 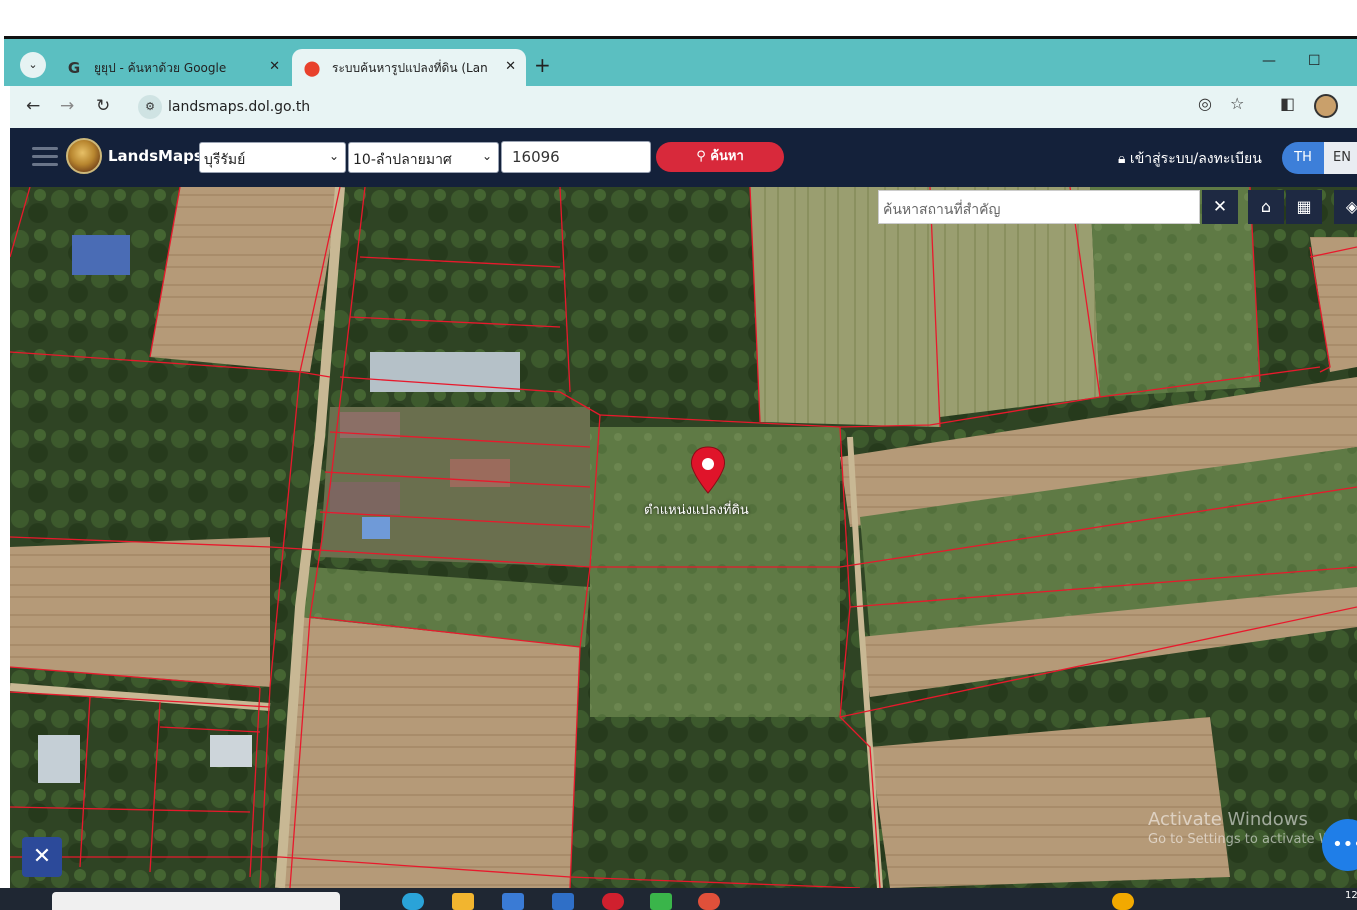 What do you see at coordinates (701, 156) in the screenshot?
I see `search-icon: ⚲` at bounding box center [701, 156].